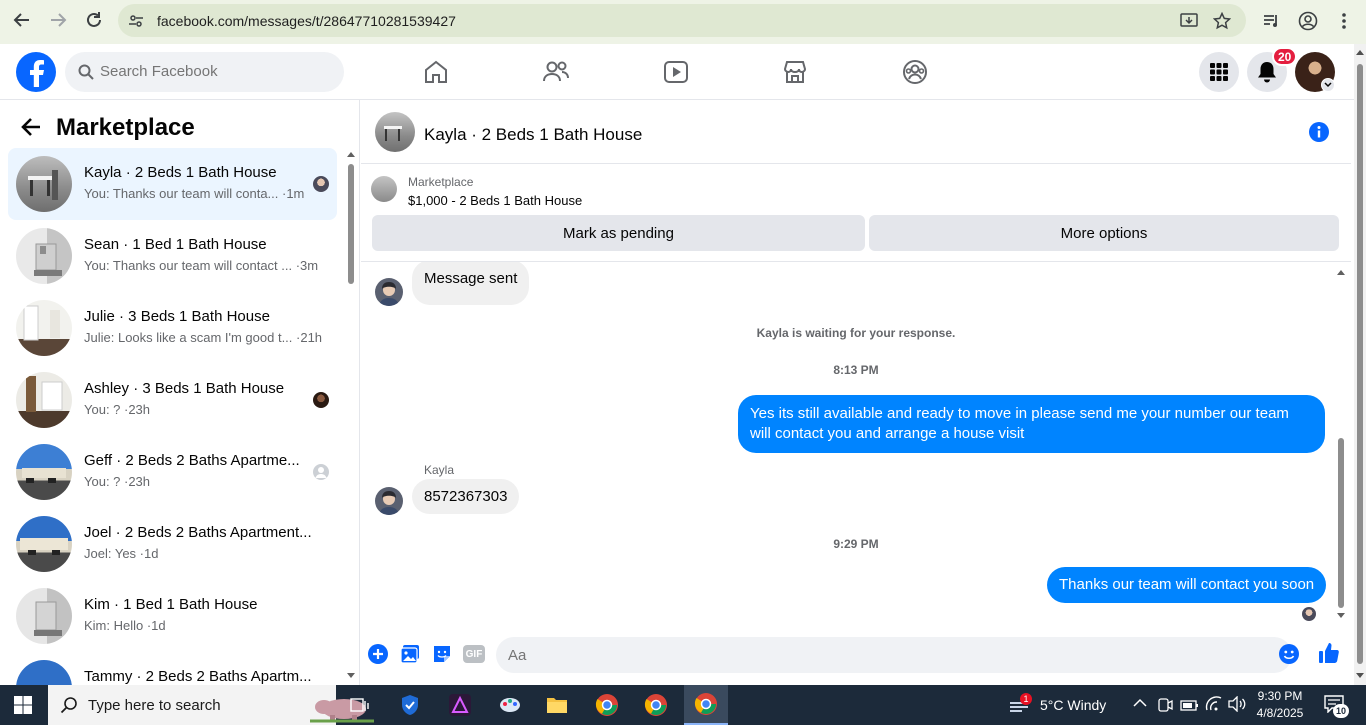  Describe the element at coordinates (1328, 85) in the screenshot. I see `chevron-down-icon` at that location.